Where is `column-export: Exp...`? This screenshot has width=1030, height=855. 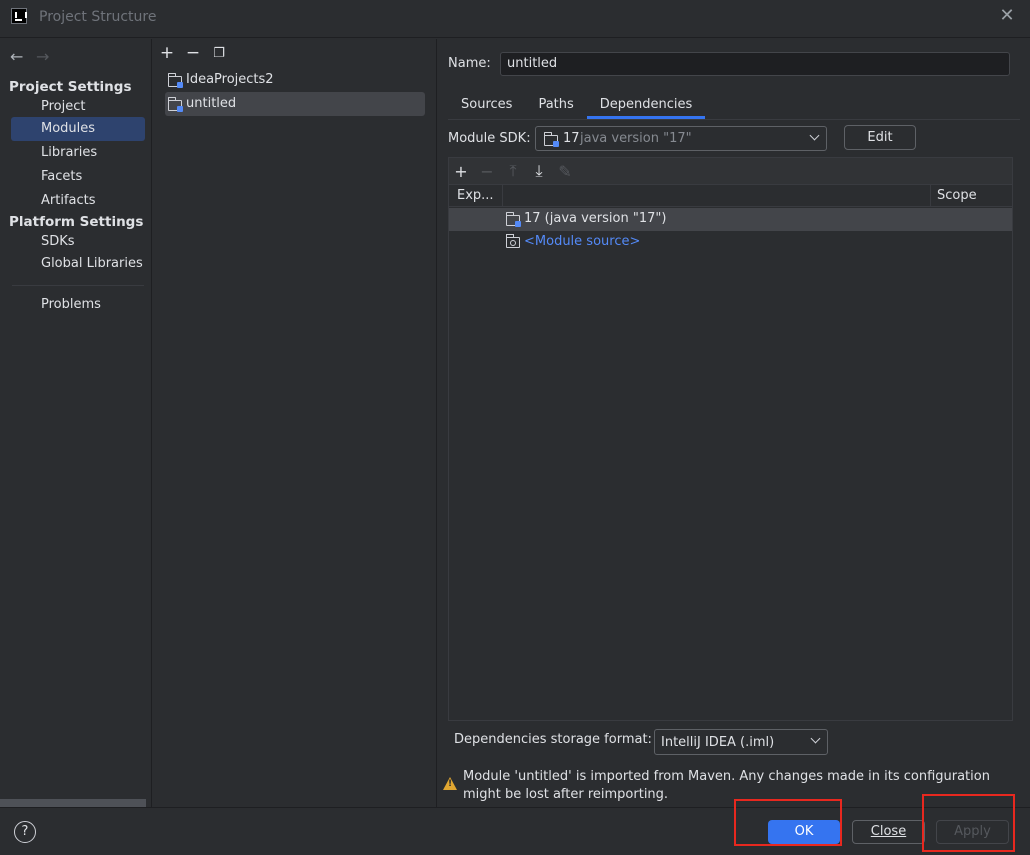
column-export: Exp... is located at coordinates (475, 195).